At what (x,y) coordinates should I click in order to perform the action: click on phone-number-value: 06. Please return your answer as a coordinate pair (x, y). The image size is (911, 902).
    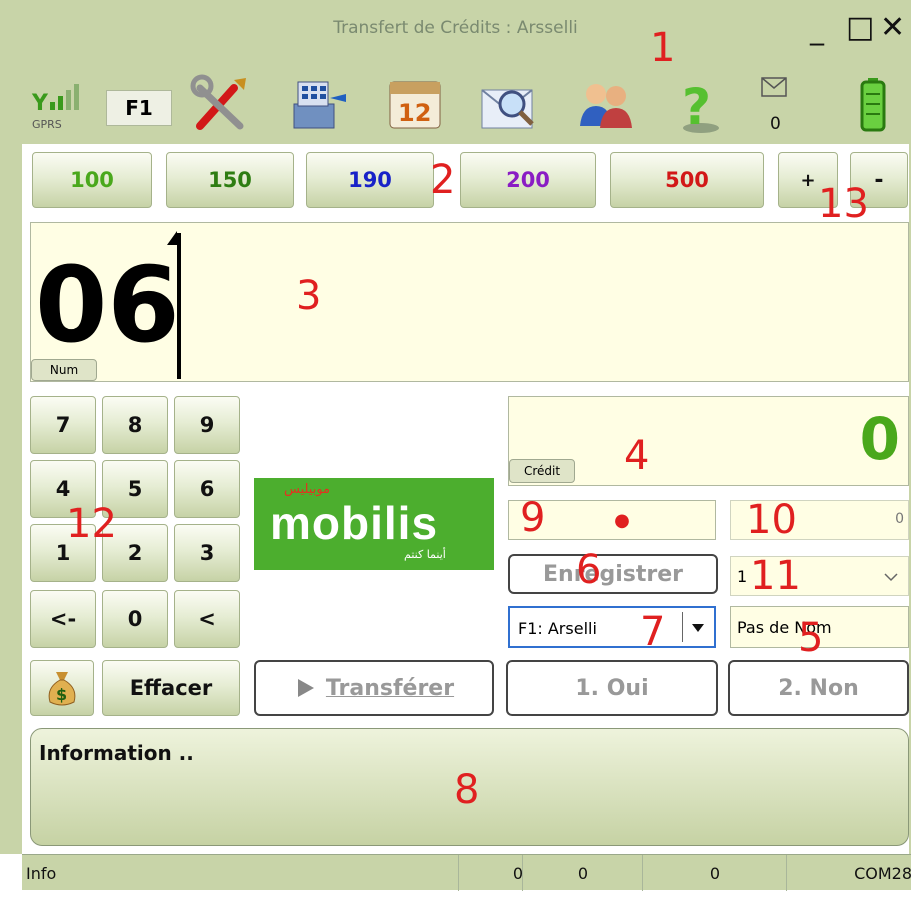
    Looking at the image, I should click on (107, 305).